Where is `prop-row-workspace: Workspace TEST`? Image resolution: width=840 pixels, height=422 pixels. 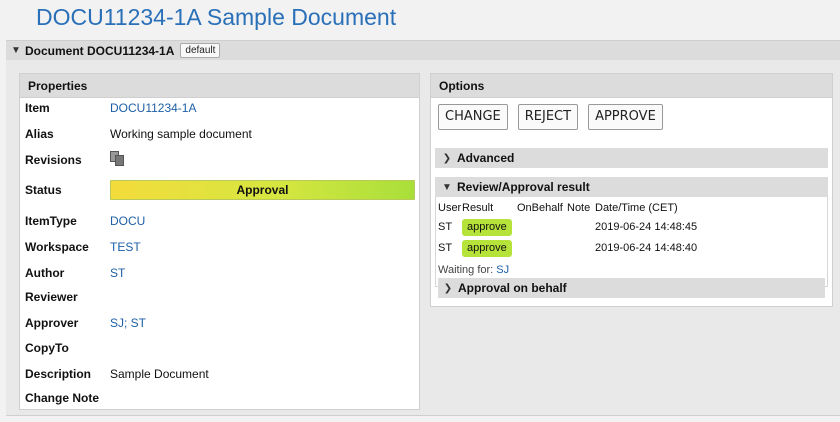
prop-row-workspace: Workspace TEST is located at coordinates (220, 247).